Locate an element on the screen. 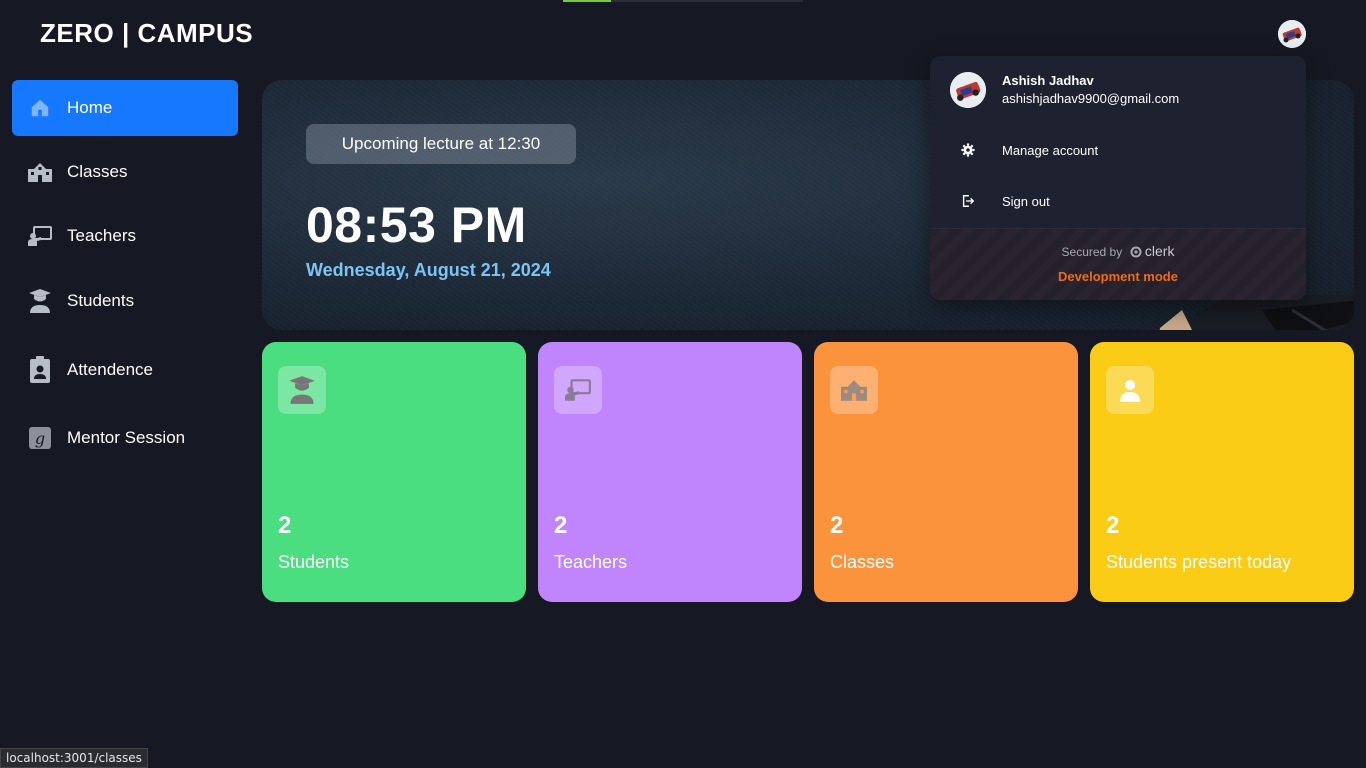 This screenshot has height=768, width=1366. sign-out-button: Sign out is located at coordinates (1118, 201).